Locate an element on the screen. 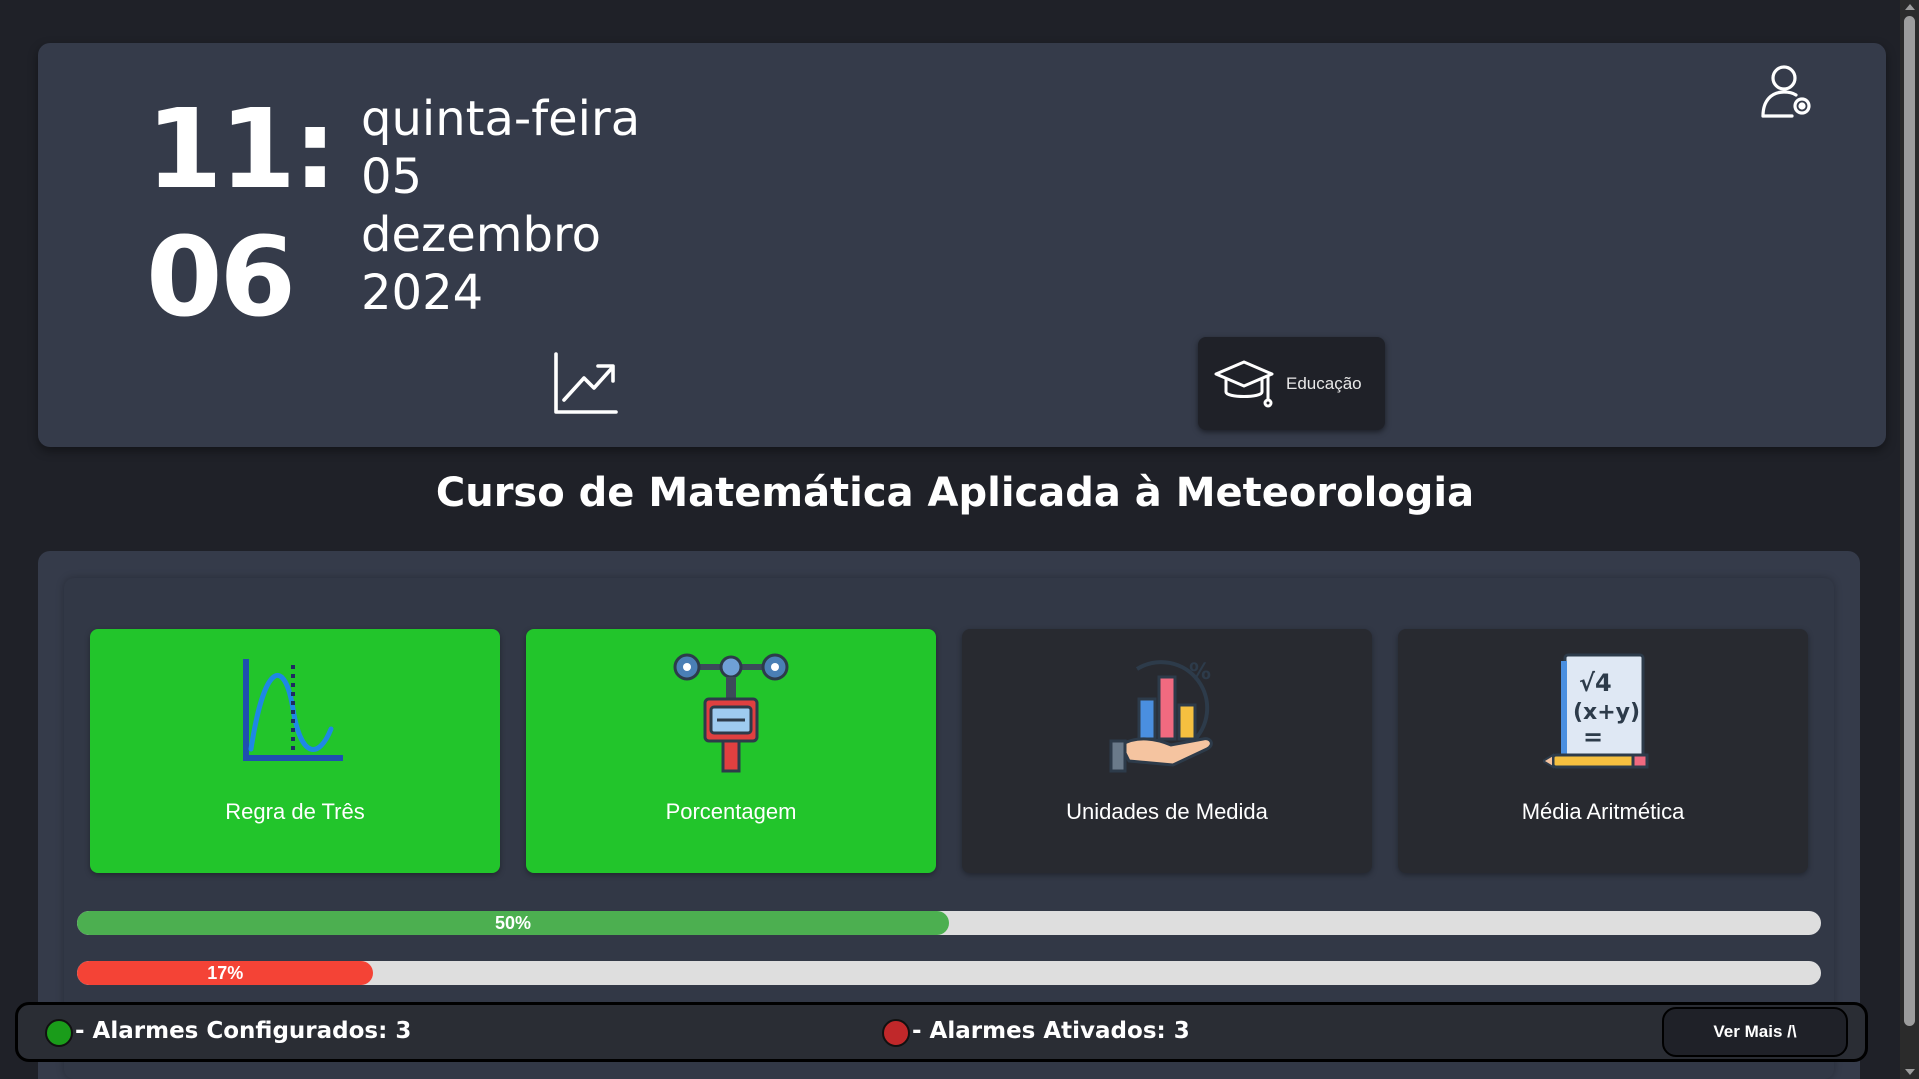 The image size is (1919, 1079). svg-text: √4 is located at coordinates (1595, 683).